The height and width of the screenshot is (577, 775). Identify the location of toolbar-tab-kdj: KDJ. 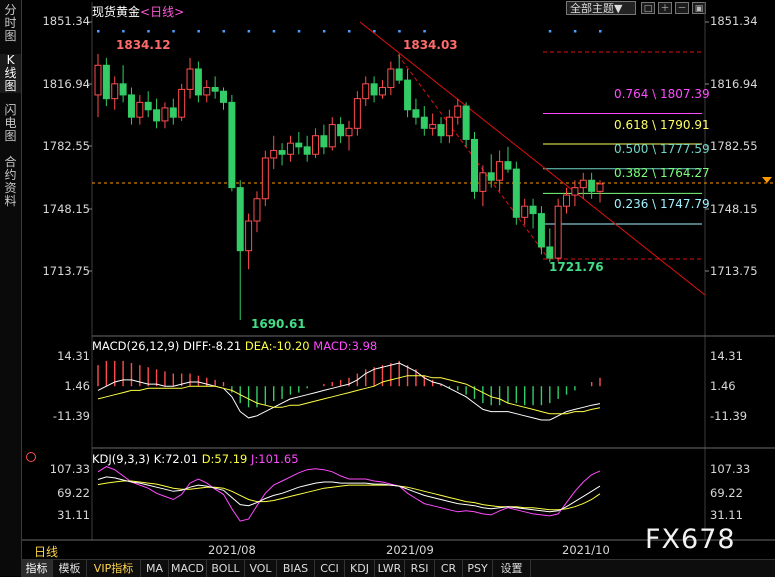
(360, 568).